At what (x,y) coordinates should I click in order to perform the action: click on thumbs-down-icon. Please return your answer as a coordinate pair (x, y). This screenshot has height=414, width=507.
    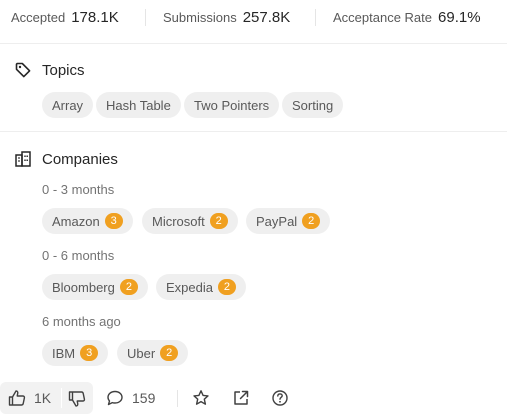
    Looking at the image, I should click on (77, 399).